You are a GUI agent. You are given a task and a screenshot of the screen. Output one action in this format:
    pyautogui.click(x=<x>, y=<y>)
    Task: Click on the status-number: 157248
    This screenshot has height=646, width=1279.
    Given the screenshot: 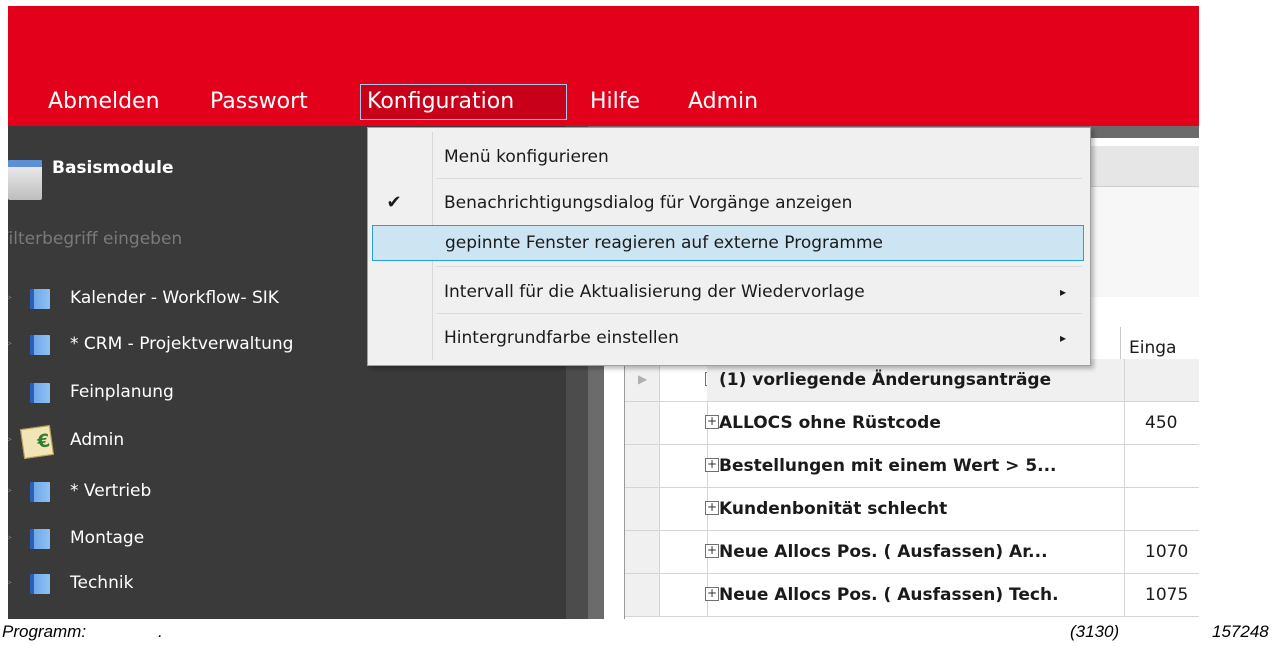 What is the action you would take?
    pyautogui.click(x=1240, y=631)
    